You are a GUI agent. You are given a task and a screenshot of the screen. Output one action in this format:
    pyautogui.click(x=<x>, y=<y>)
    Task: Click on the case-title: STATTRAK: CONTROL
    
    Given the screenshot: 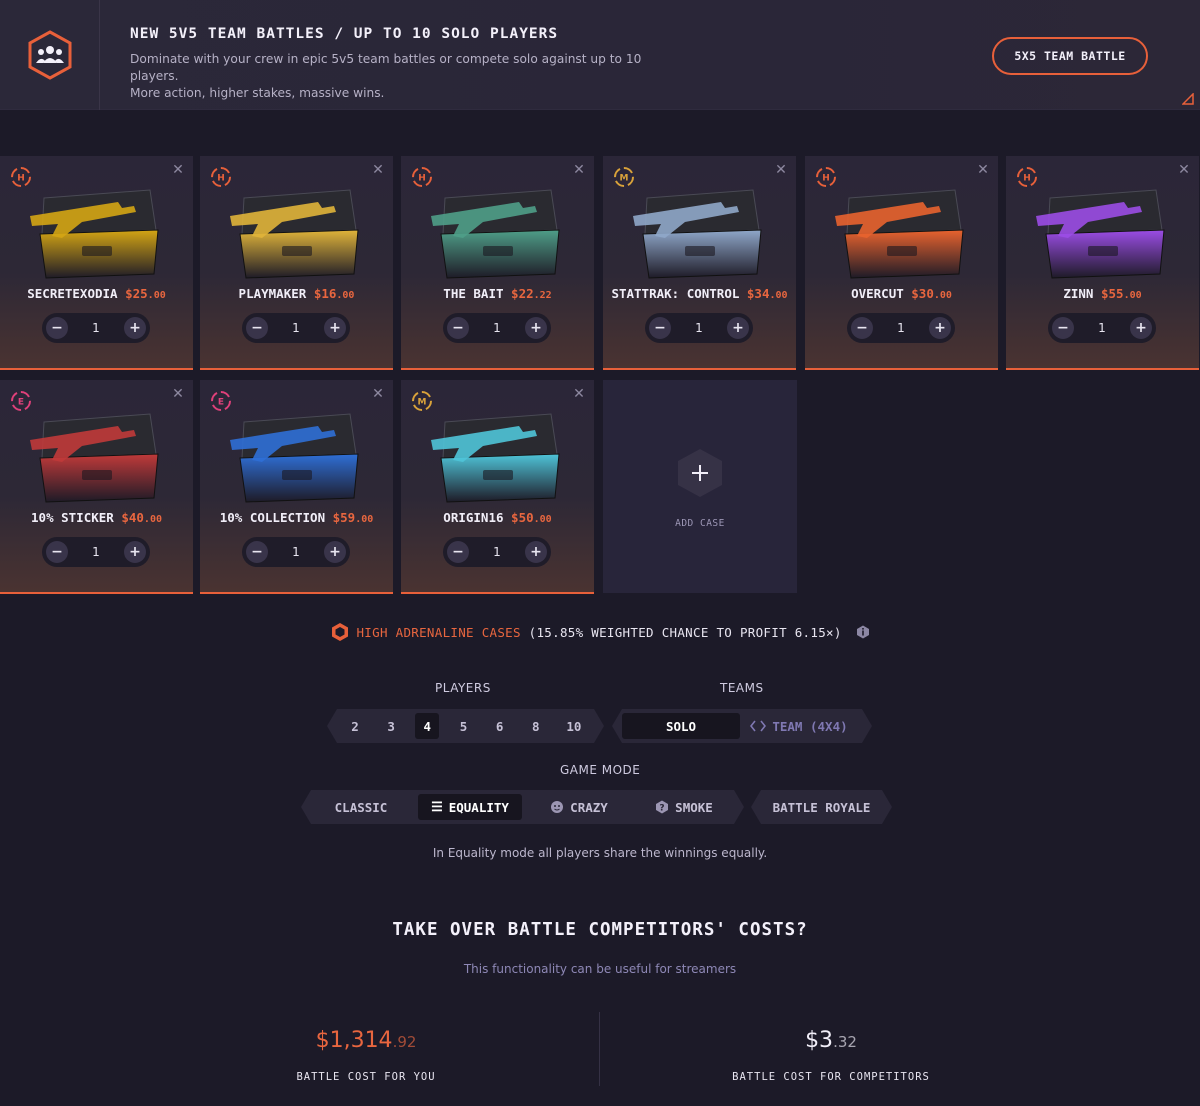 What is the action you would take?
    pyautogui.click(x=675, y=293)
    